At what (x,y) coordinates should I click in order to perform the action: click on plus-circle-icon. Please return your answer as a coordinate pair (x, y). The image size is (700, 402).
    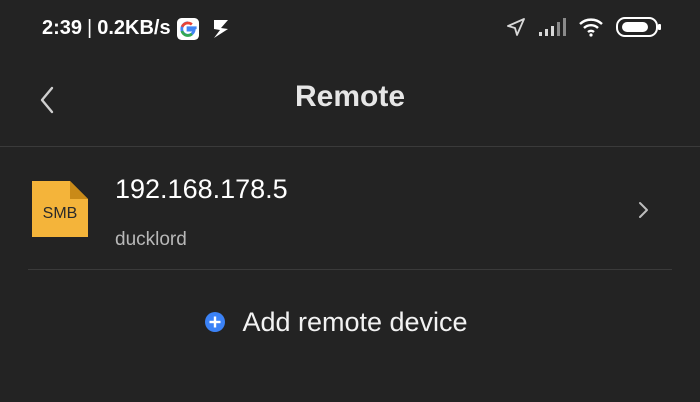
    Looking at the image, I should click on (215, 322).